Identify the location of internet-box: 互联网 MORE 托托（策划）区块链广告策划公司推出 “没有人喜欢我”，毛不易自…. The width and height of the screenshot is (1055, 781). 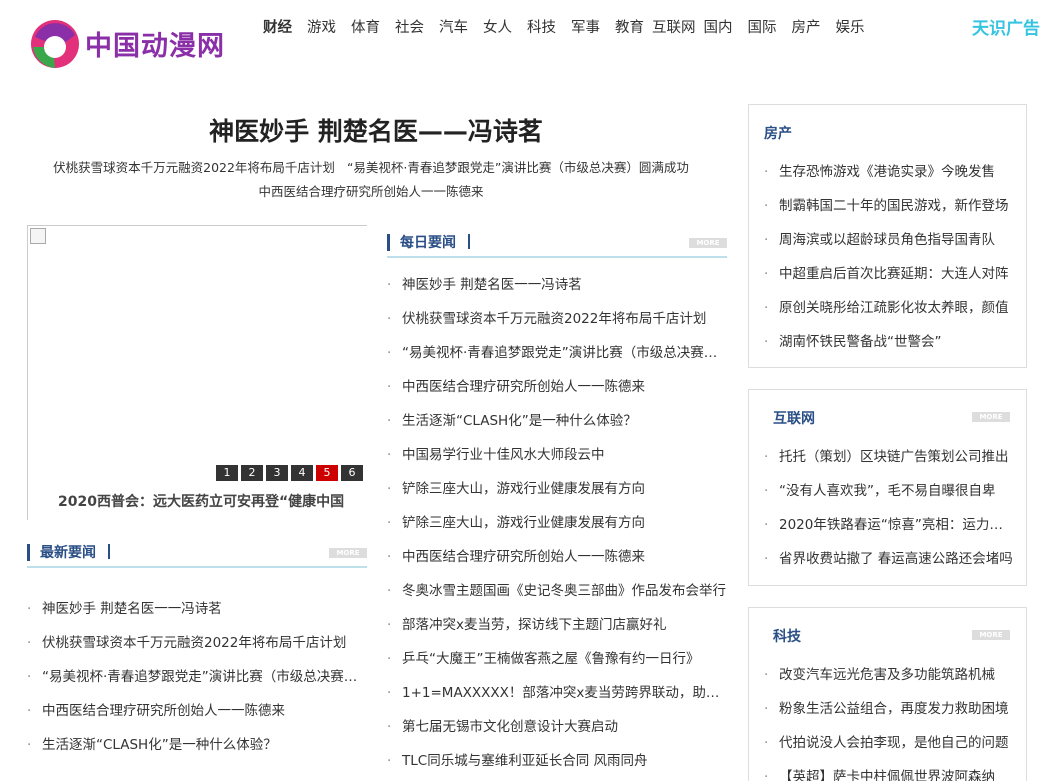
(887, 487).